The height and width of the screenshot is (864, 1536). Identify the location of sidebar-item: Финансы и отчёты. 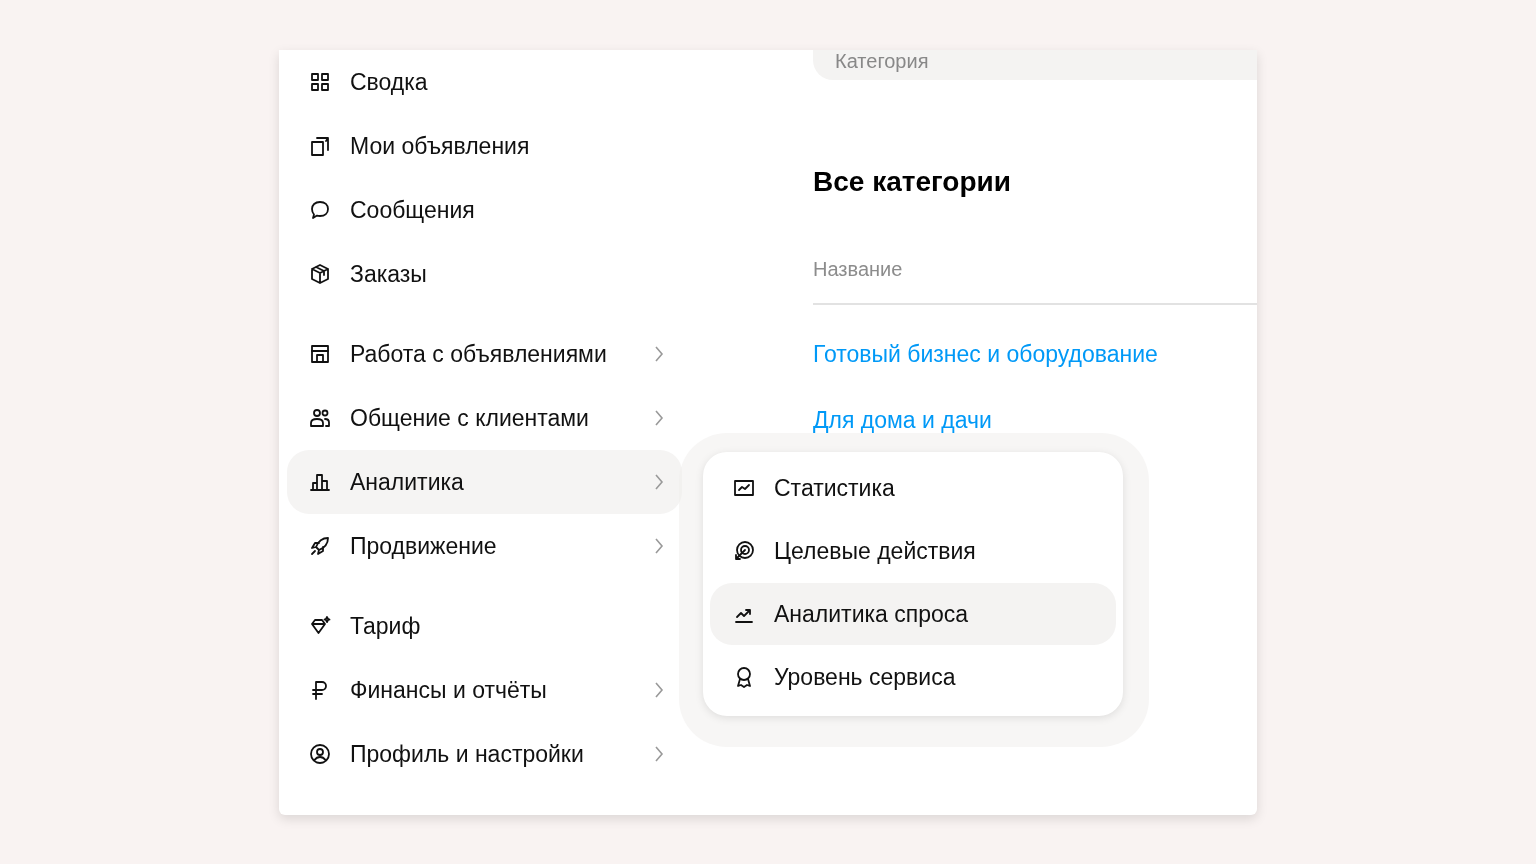
(484, 690).